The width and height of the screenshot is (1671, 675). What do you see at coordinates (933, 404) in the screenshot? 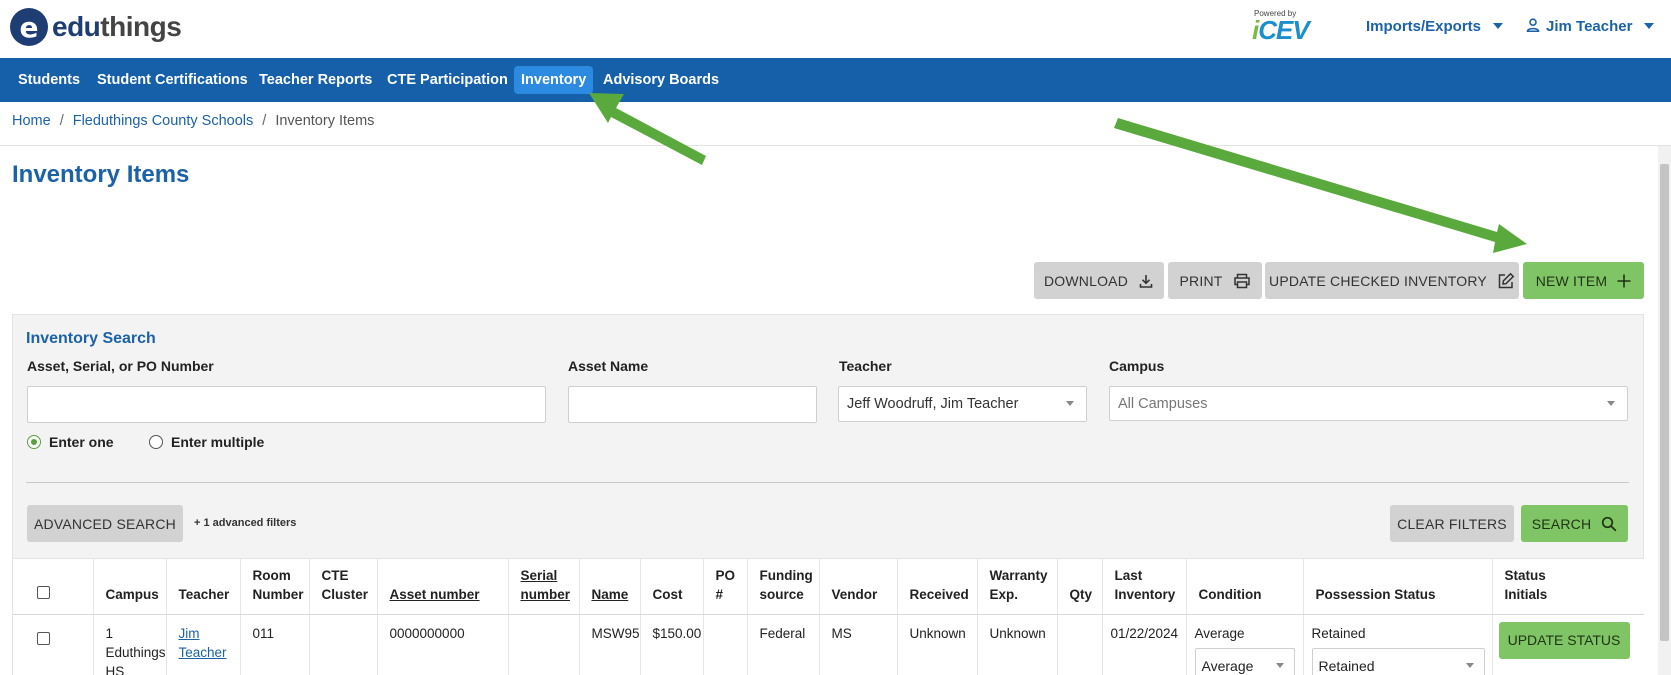
I see `teacher-select-value: Jeff Woodruff, Jim Teacher` at bounding box center [933, 404].